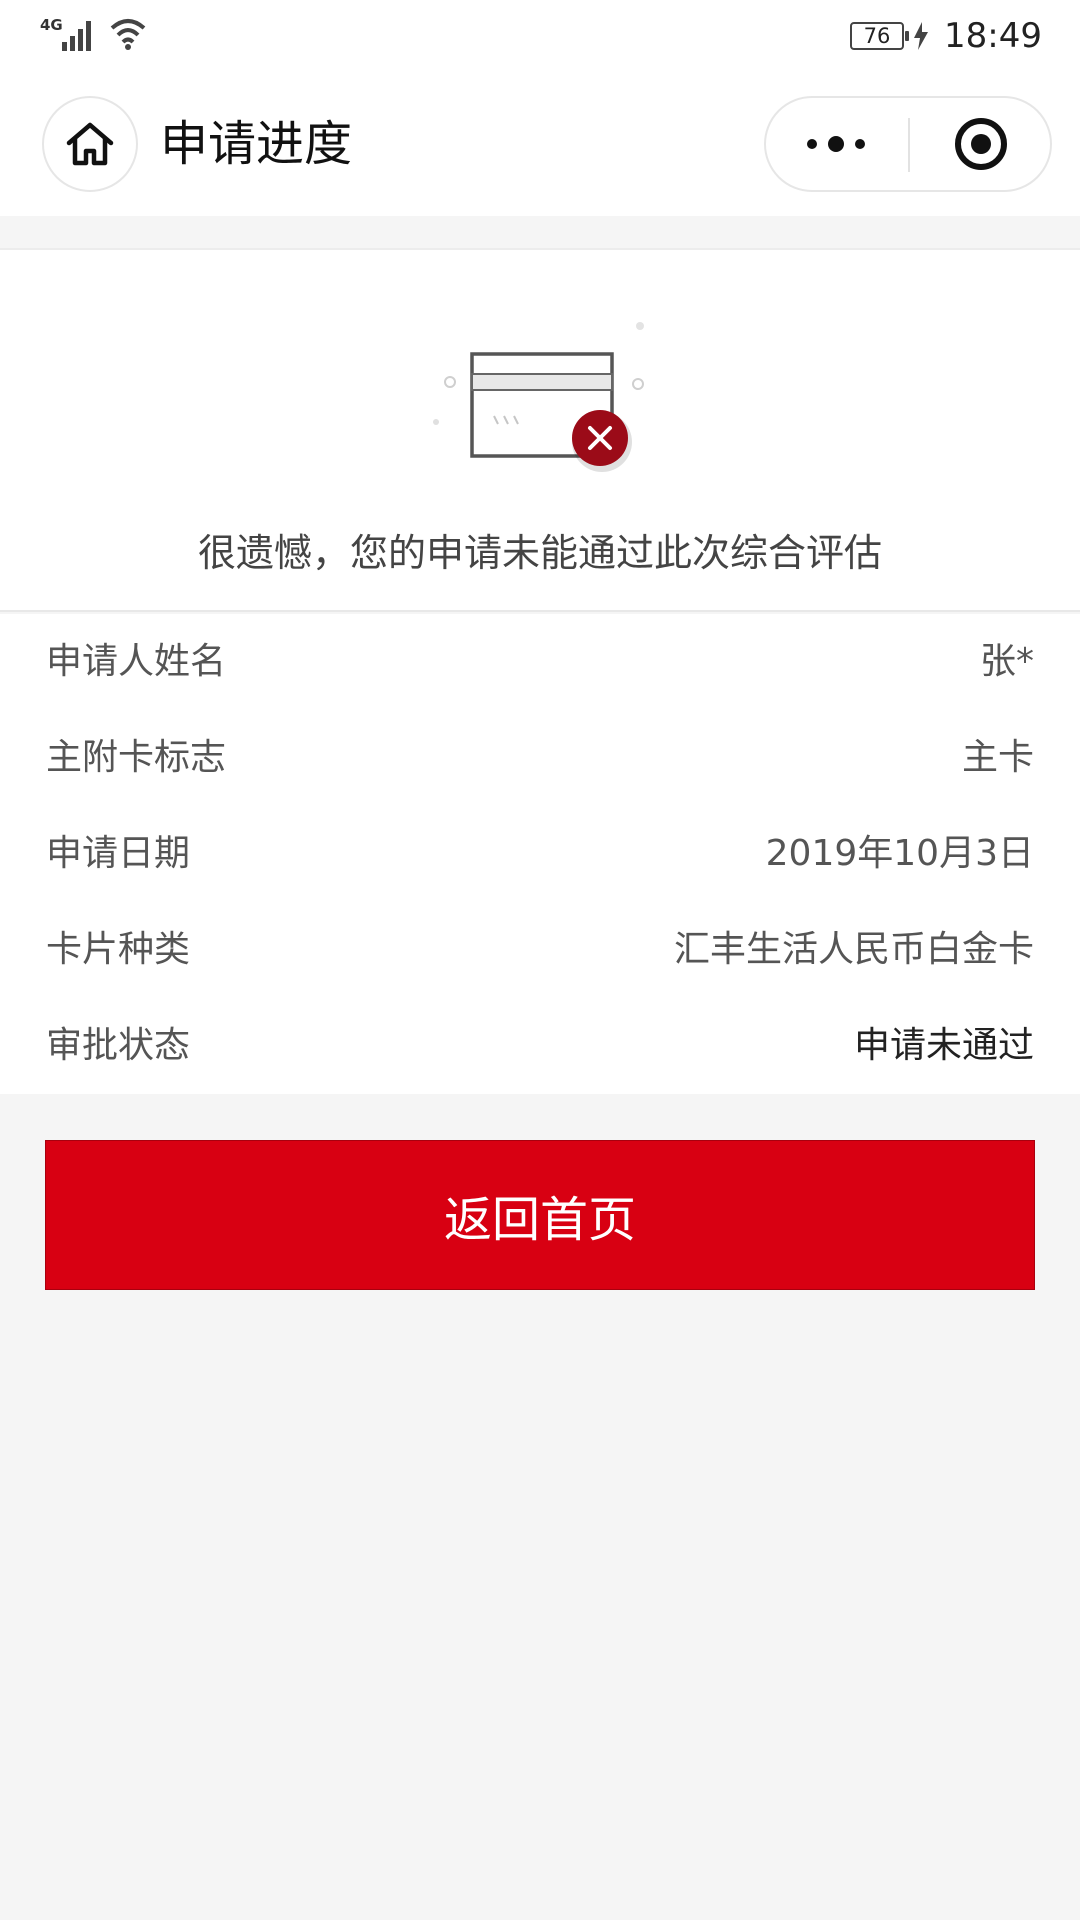 This screenshot has width=1080, height=1920. What do you see at coordinates (76, 36) in the screenshot?
I see `signal-icon` at bounding box center [76, 36].